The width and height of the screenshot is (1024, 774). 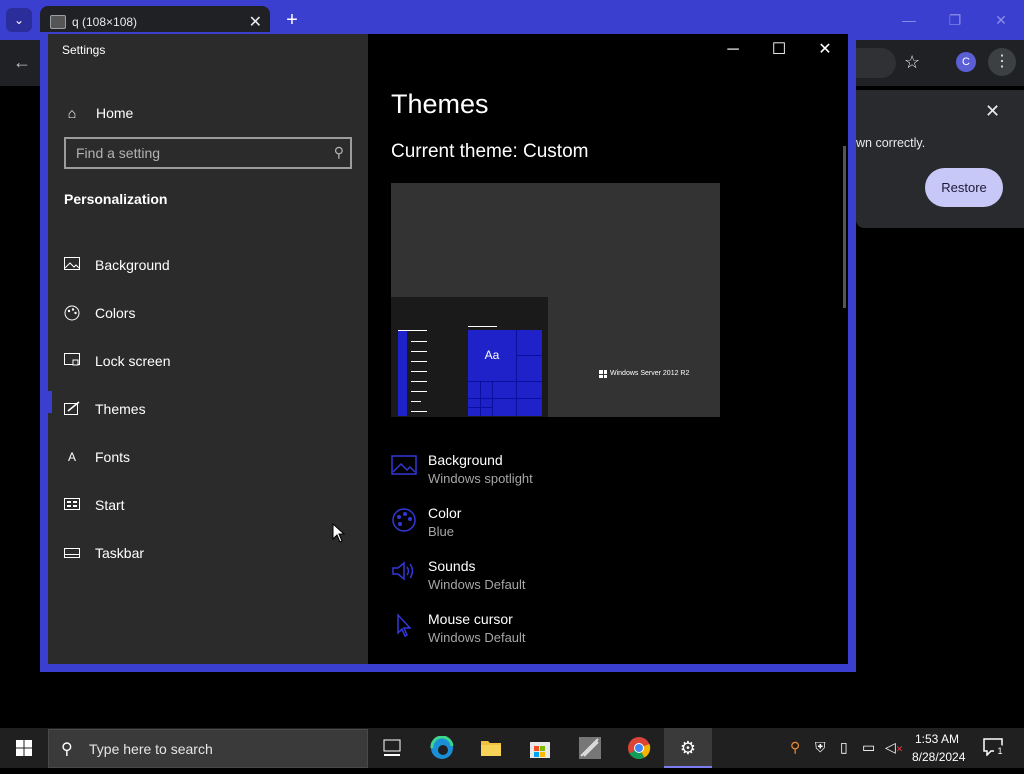 I want to click on window-title: Settings, so click(x=84, y=50).